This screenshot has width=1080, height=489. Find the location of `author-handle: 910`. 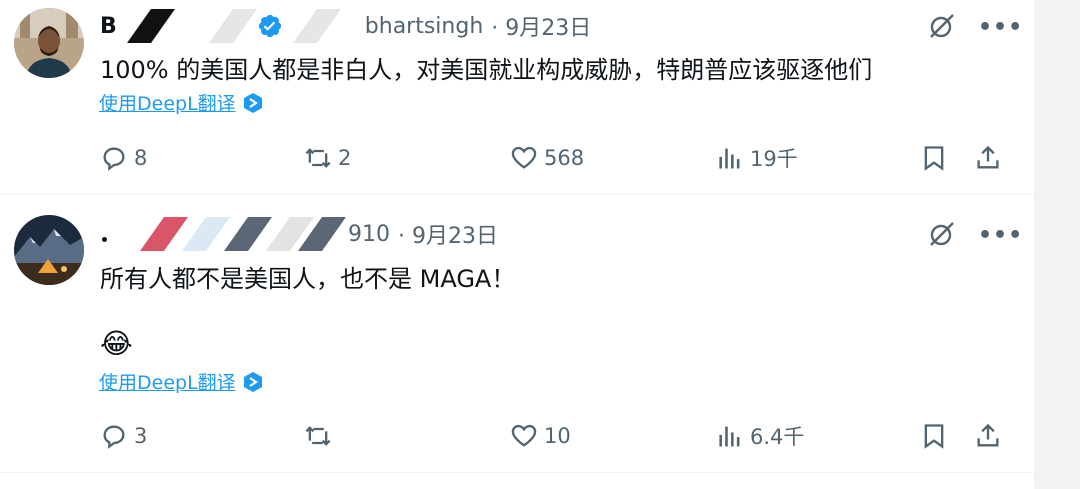

author-handle: 910 is located at coordinates (369, 234).